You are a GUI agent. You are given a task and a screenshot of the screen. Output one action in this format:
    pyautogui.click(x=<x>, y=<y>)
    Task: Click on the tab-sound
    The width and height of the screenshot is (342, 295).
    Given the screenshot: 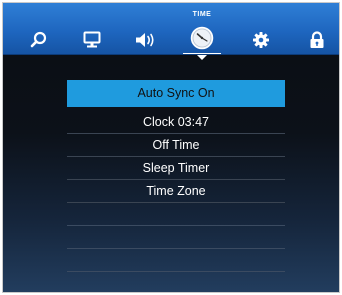 What is the action you would take?
    pyautogui.click(x=145, y=29)
    